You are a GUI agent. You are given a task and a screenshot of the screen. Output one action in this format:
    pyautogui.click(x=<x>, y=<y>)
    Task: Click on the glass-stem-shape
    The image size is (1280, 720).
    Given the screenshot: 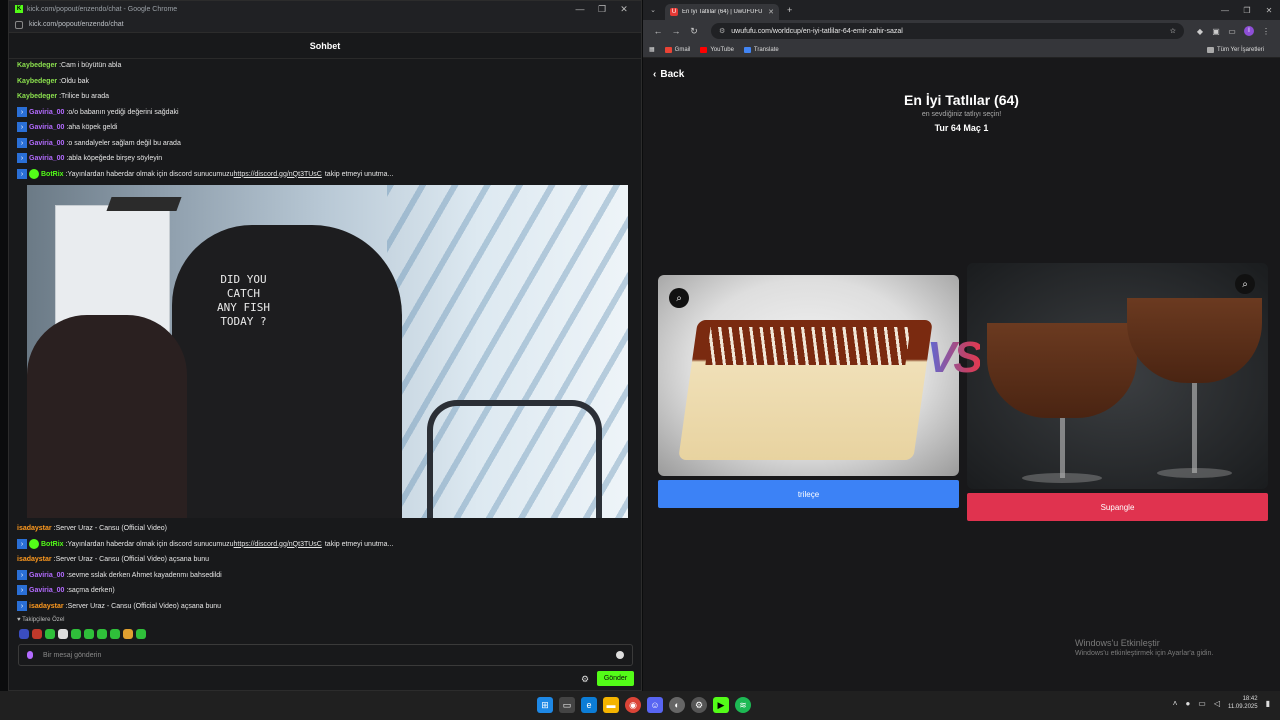 What is the action you would take?
    pyautogui.click(x=1194, y=428)
    